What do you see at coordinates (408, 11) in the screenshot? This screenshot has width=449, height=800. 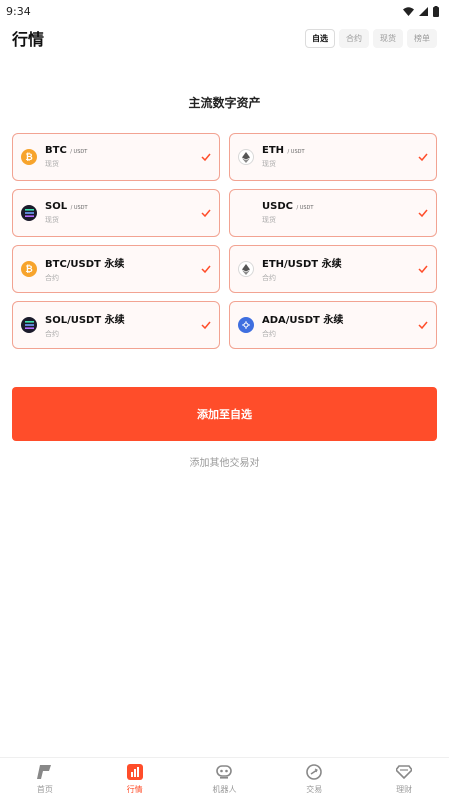 I see `wifi-icon` at bounding box center [408, 11].